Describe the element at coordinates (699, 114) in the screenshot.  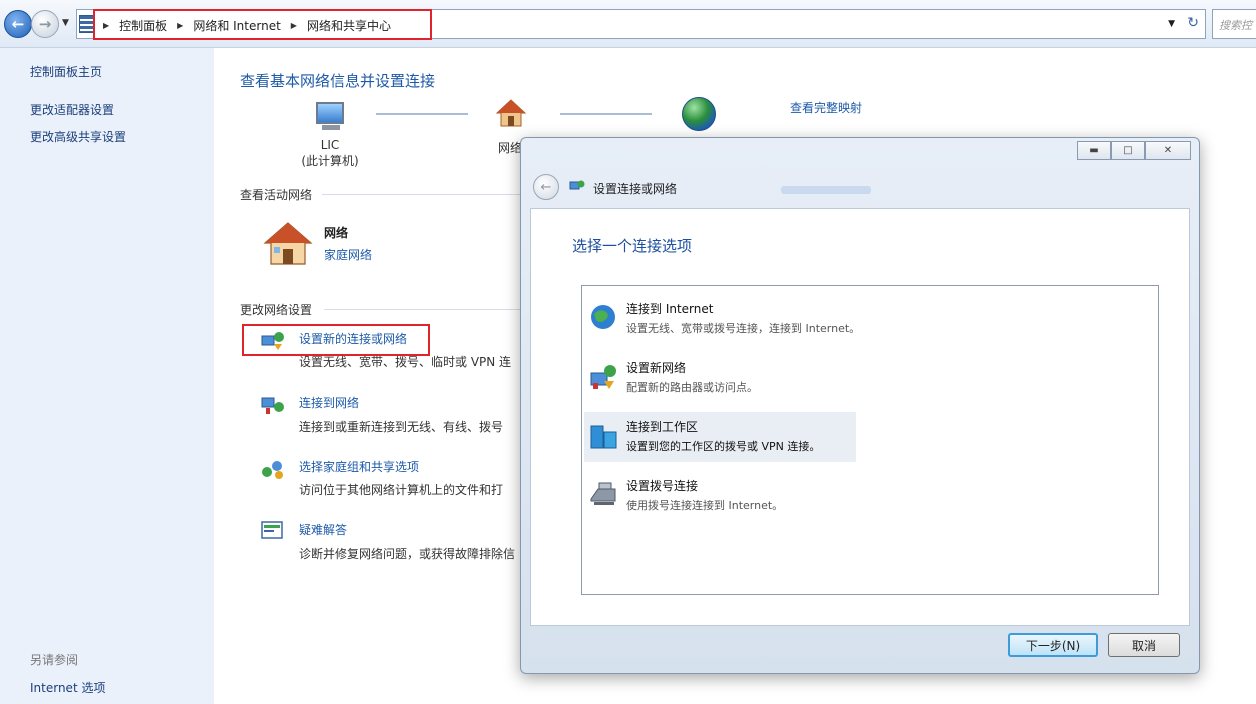
I see `internet-globe-icon` at that location.